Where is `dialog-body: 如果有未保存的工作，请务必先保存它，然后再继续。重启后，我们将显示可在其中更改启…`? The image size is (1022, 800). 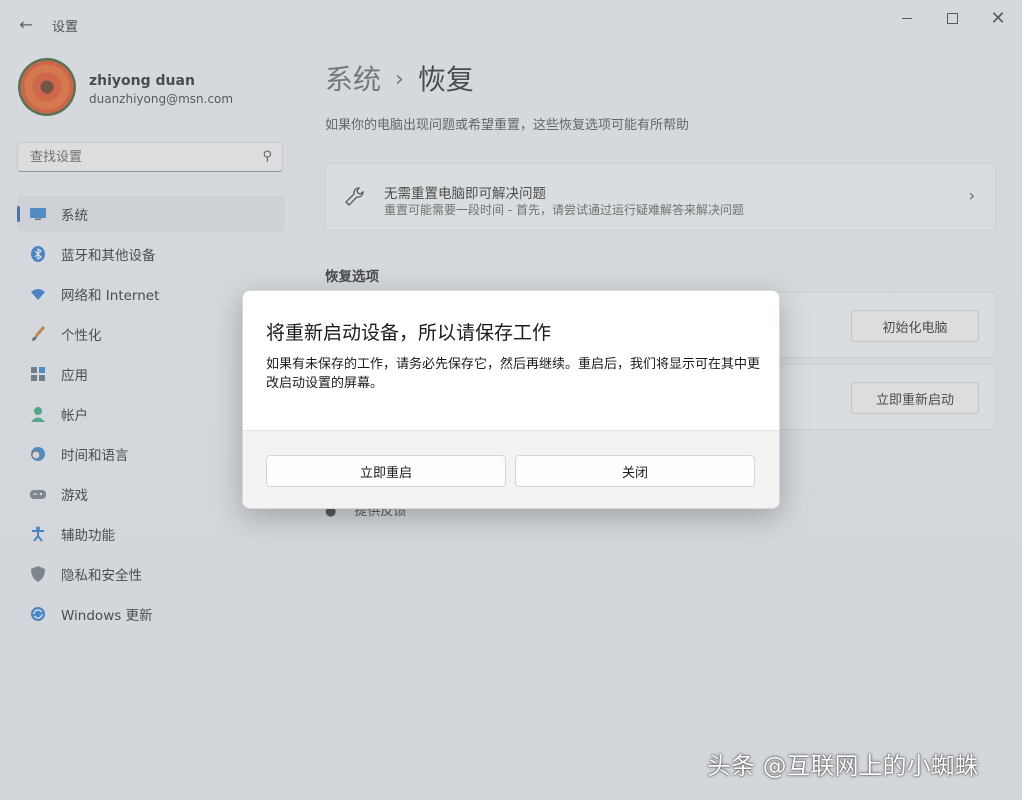 dialog-body: 如果有未保存的工作，请务必先保存它，然后再继续。重启后，我们将显示可在其中更改启… is located at coordinates (514, 374).